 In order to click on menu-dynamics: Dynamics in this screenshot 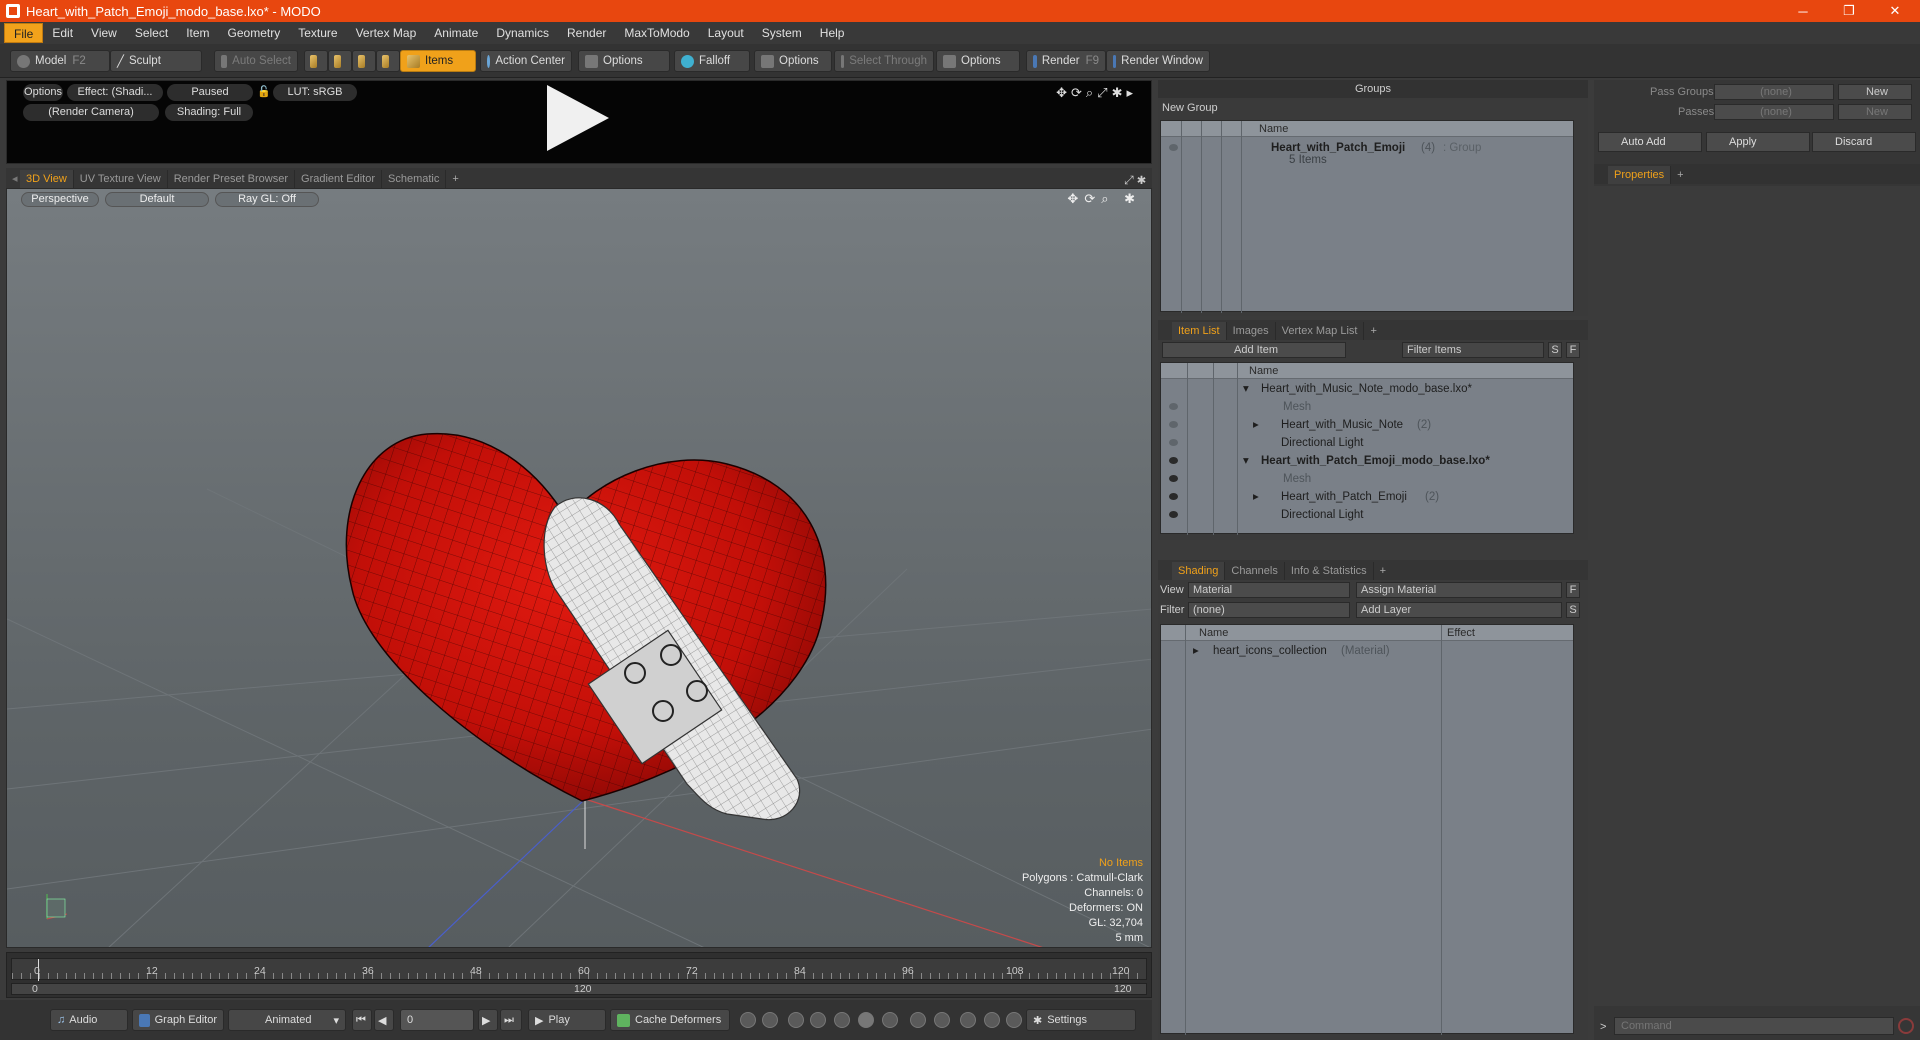, I will do `click(522, 33)`.